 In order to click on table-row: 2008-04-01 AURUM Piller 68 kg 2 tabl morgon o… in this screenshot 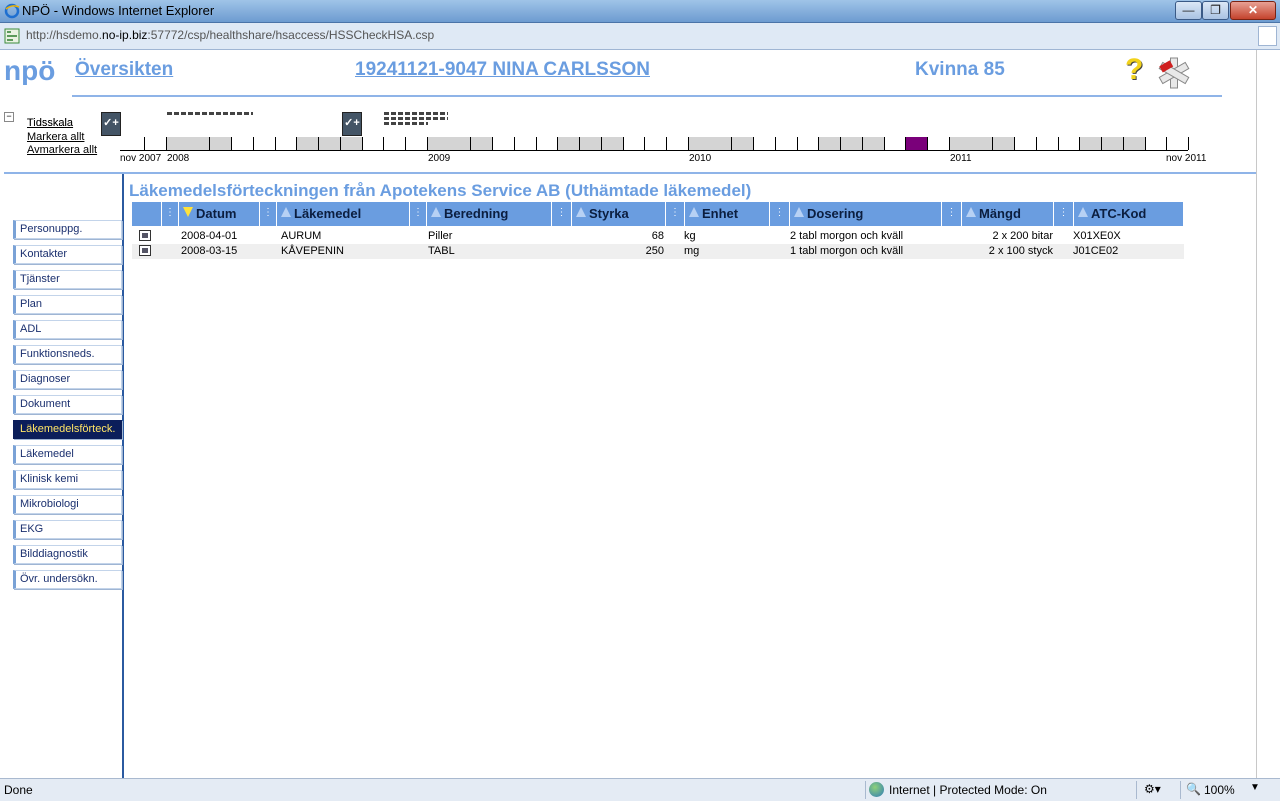, I will do `click(658, 236)`.